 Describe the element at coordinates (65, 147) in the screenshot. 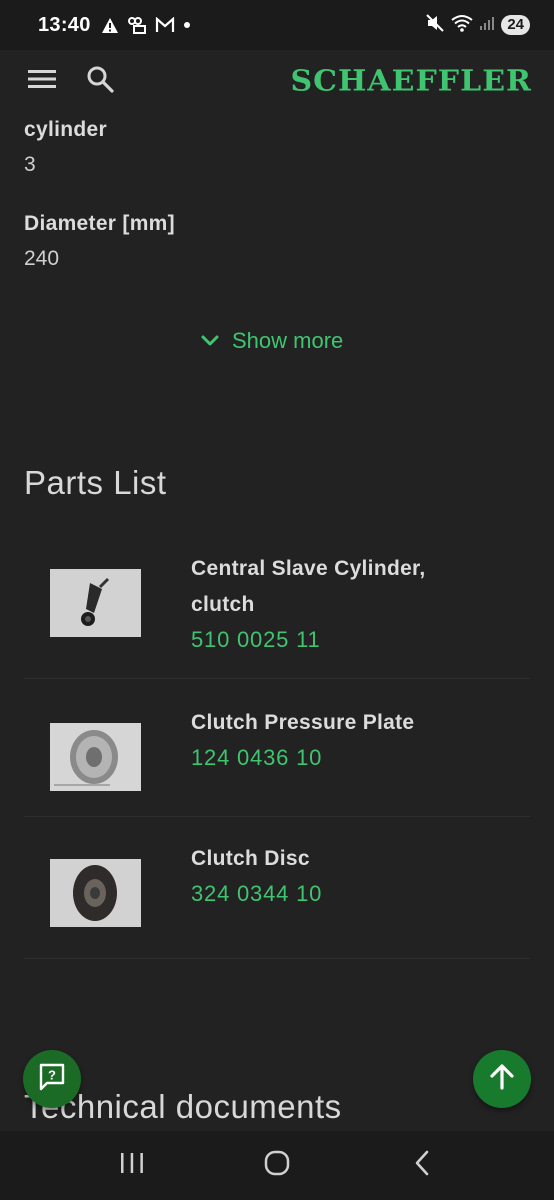

I see `spec-cylinder: cylinder 3` at that location.